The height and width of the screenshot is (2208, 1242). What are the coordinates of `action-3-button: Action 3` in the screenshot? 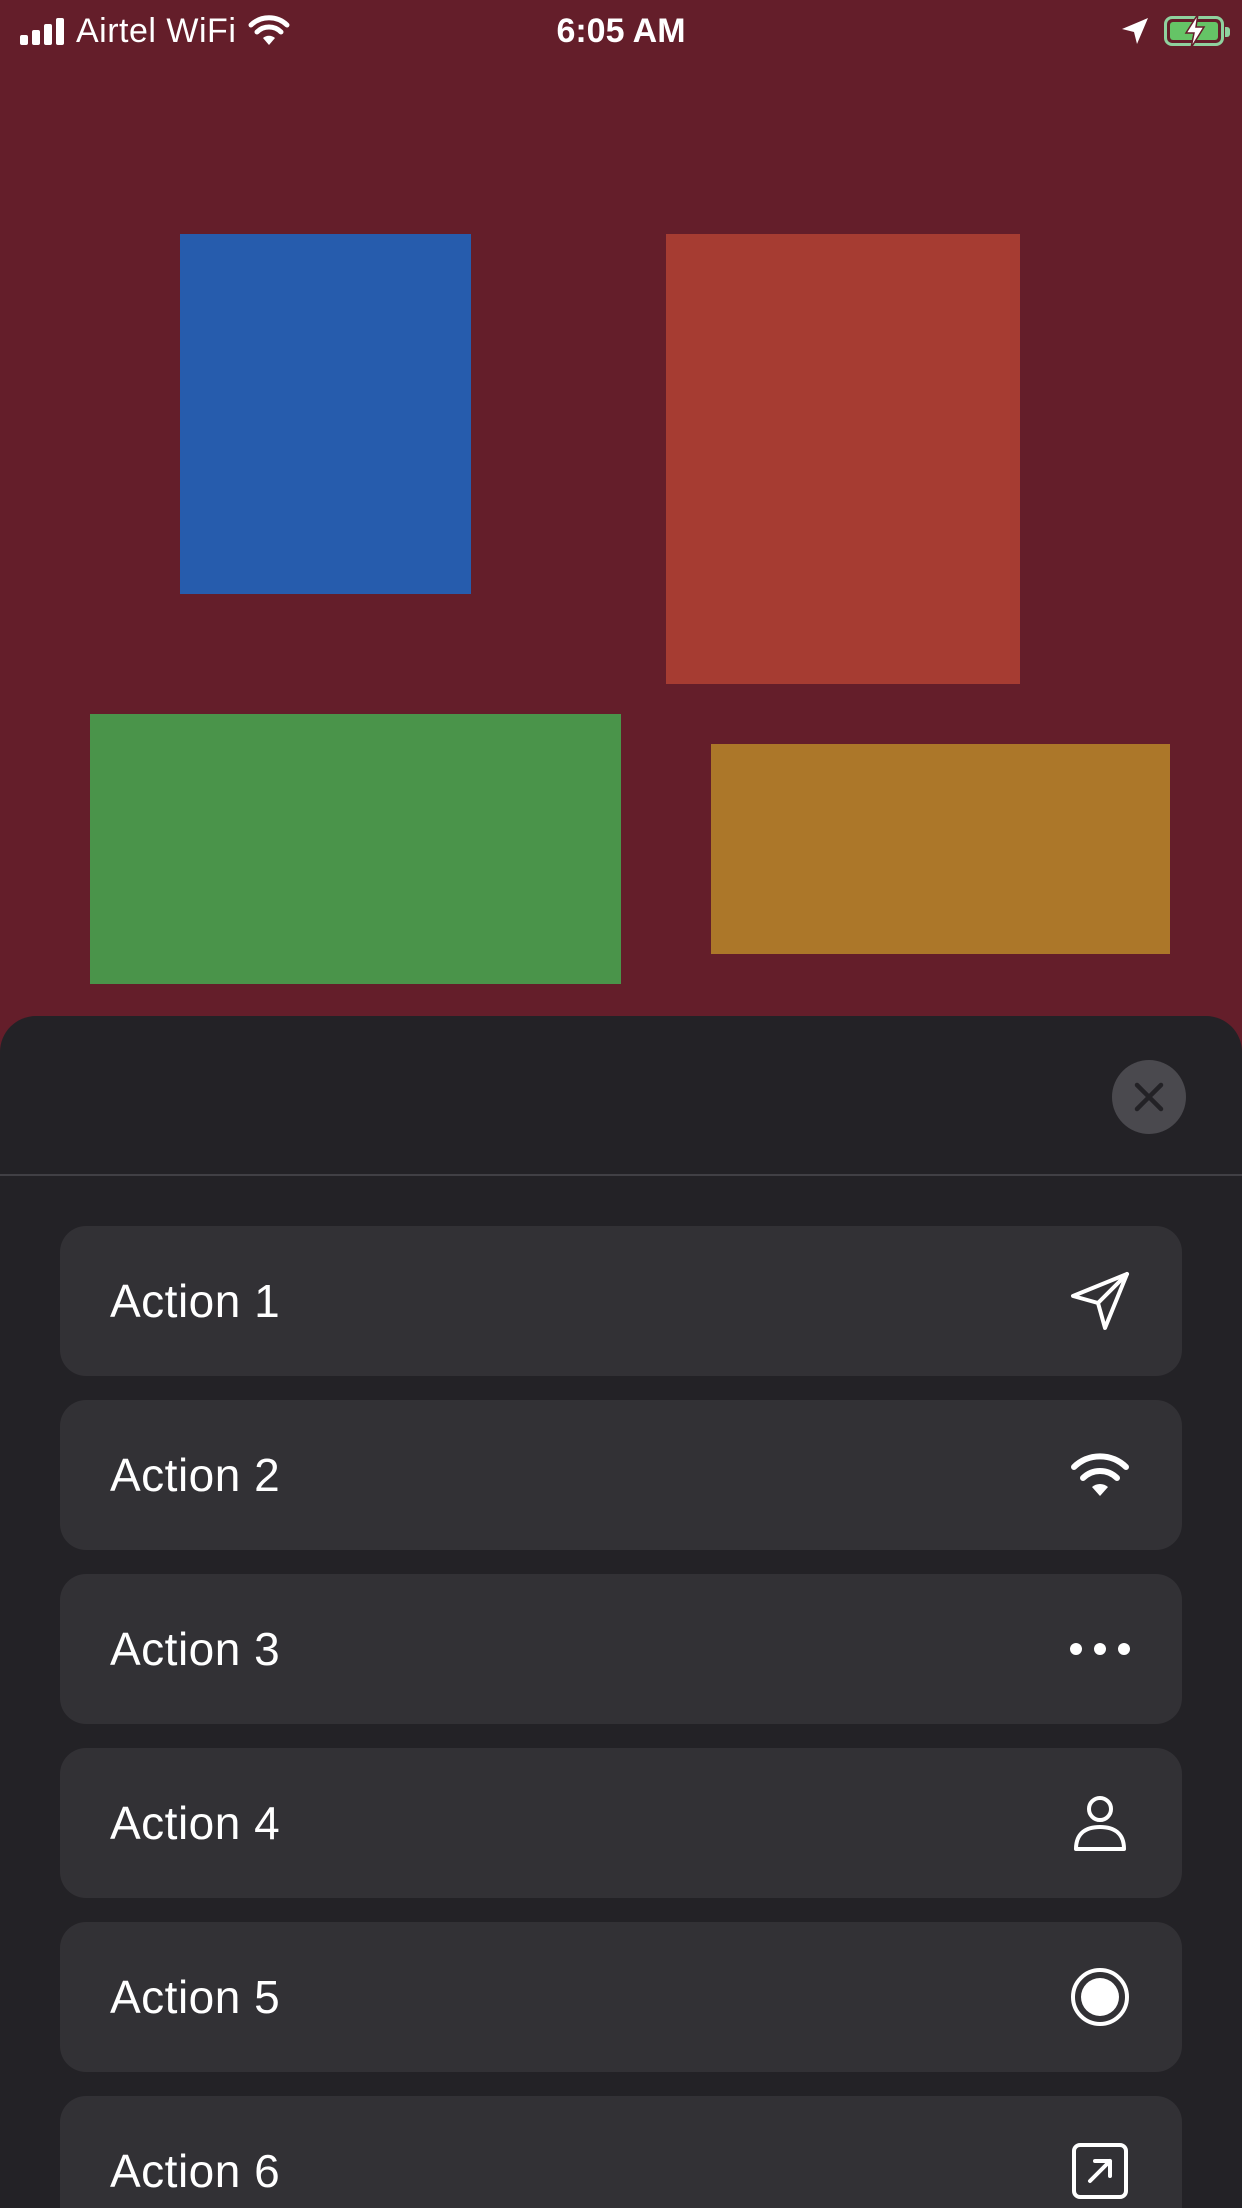 It's located at (621, 1649).